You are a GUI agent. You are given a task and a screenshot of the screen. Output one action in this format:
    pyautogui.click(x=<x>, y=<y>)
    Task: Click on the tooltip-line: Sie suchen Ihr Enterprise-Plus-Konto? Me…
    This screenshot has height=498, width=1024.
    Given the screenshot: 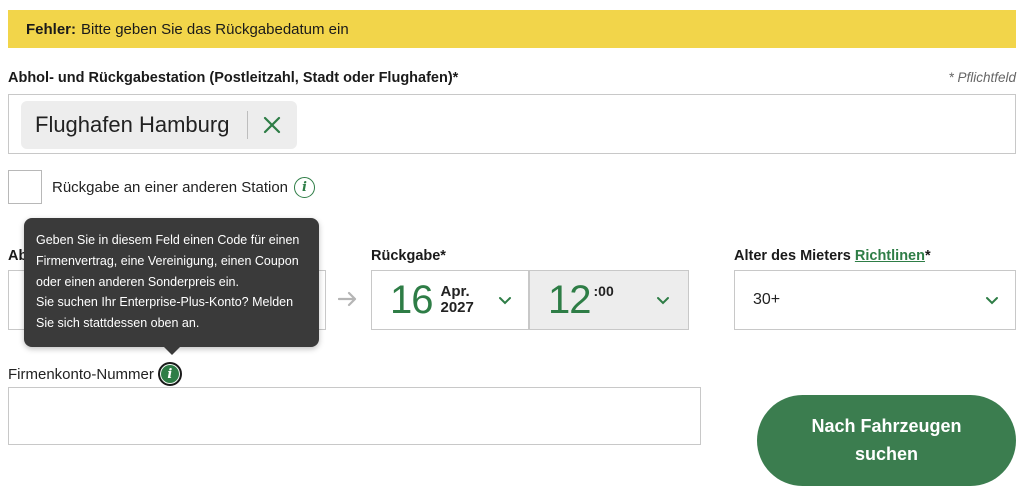 What is the action you would take?
    pyautogui.click(x=165, y=302)
    